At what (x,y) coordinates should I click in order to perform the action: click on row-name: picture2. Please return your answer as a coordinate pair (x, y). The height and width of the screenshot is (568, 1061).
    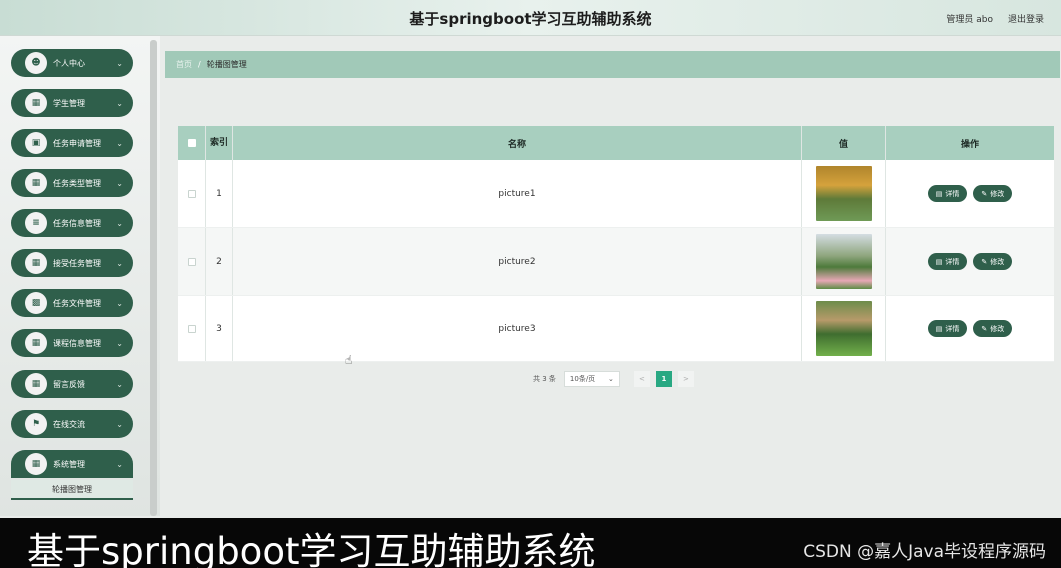
    Looking at the image, I should click on (517, 261).